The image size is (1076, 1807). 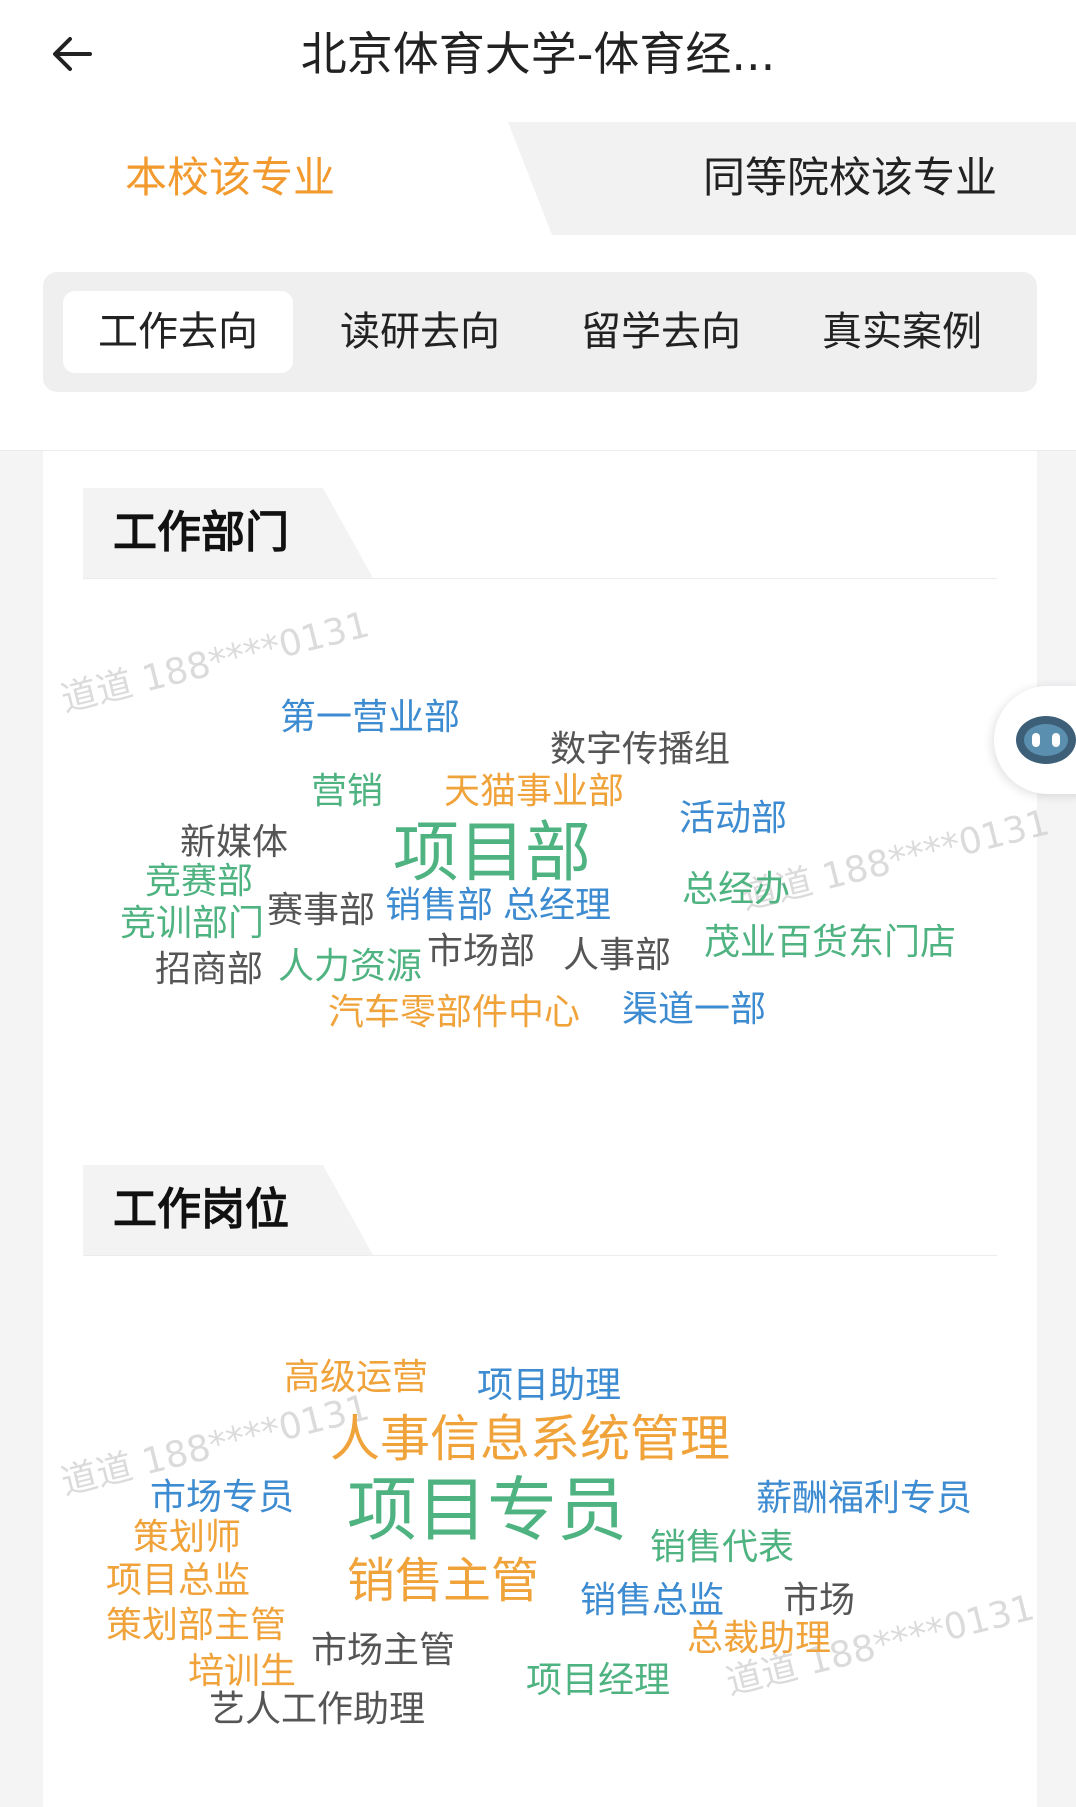 I want to click on word-cloud-item: 新媒体, so click(x=234, y=843).